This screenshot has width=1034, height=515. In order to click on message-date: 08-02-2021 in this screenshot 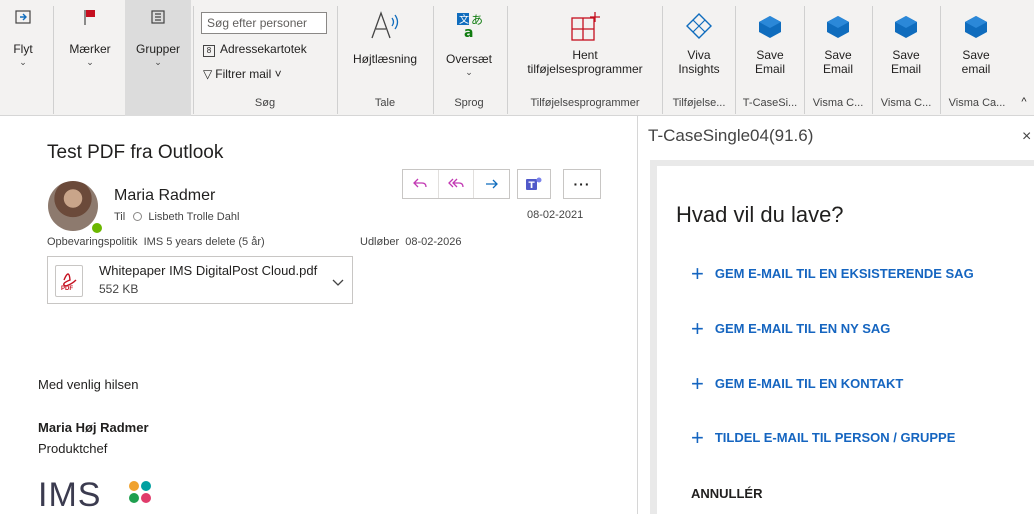, I will do `click(555, 215)`.